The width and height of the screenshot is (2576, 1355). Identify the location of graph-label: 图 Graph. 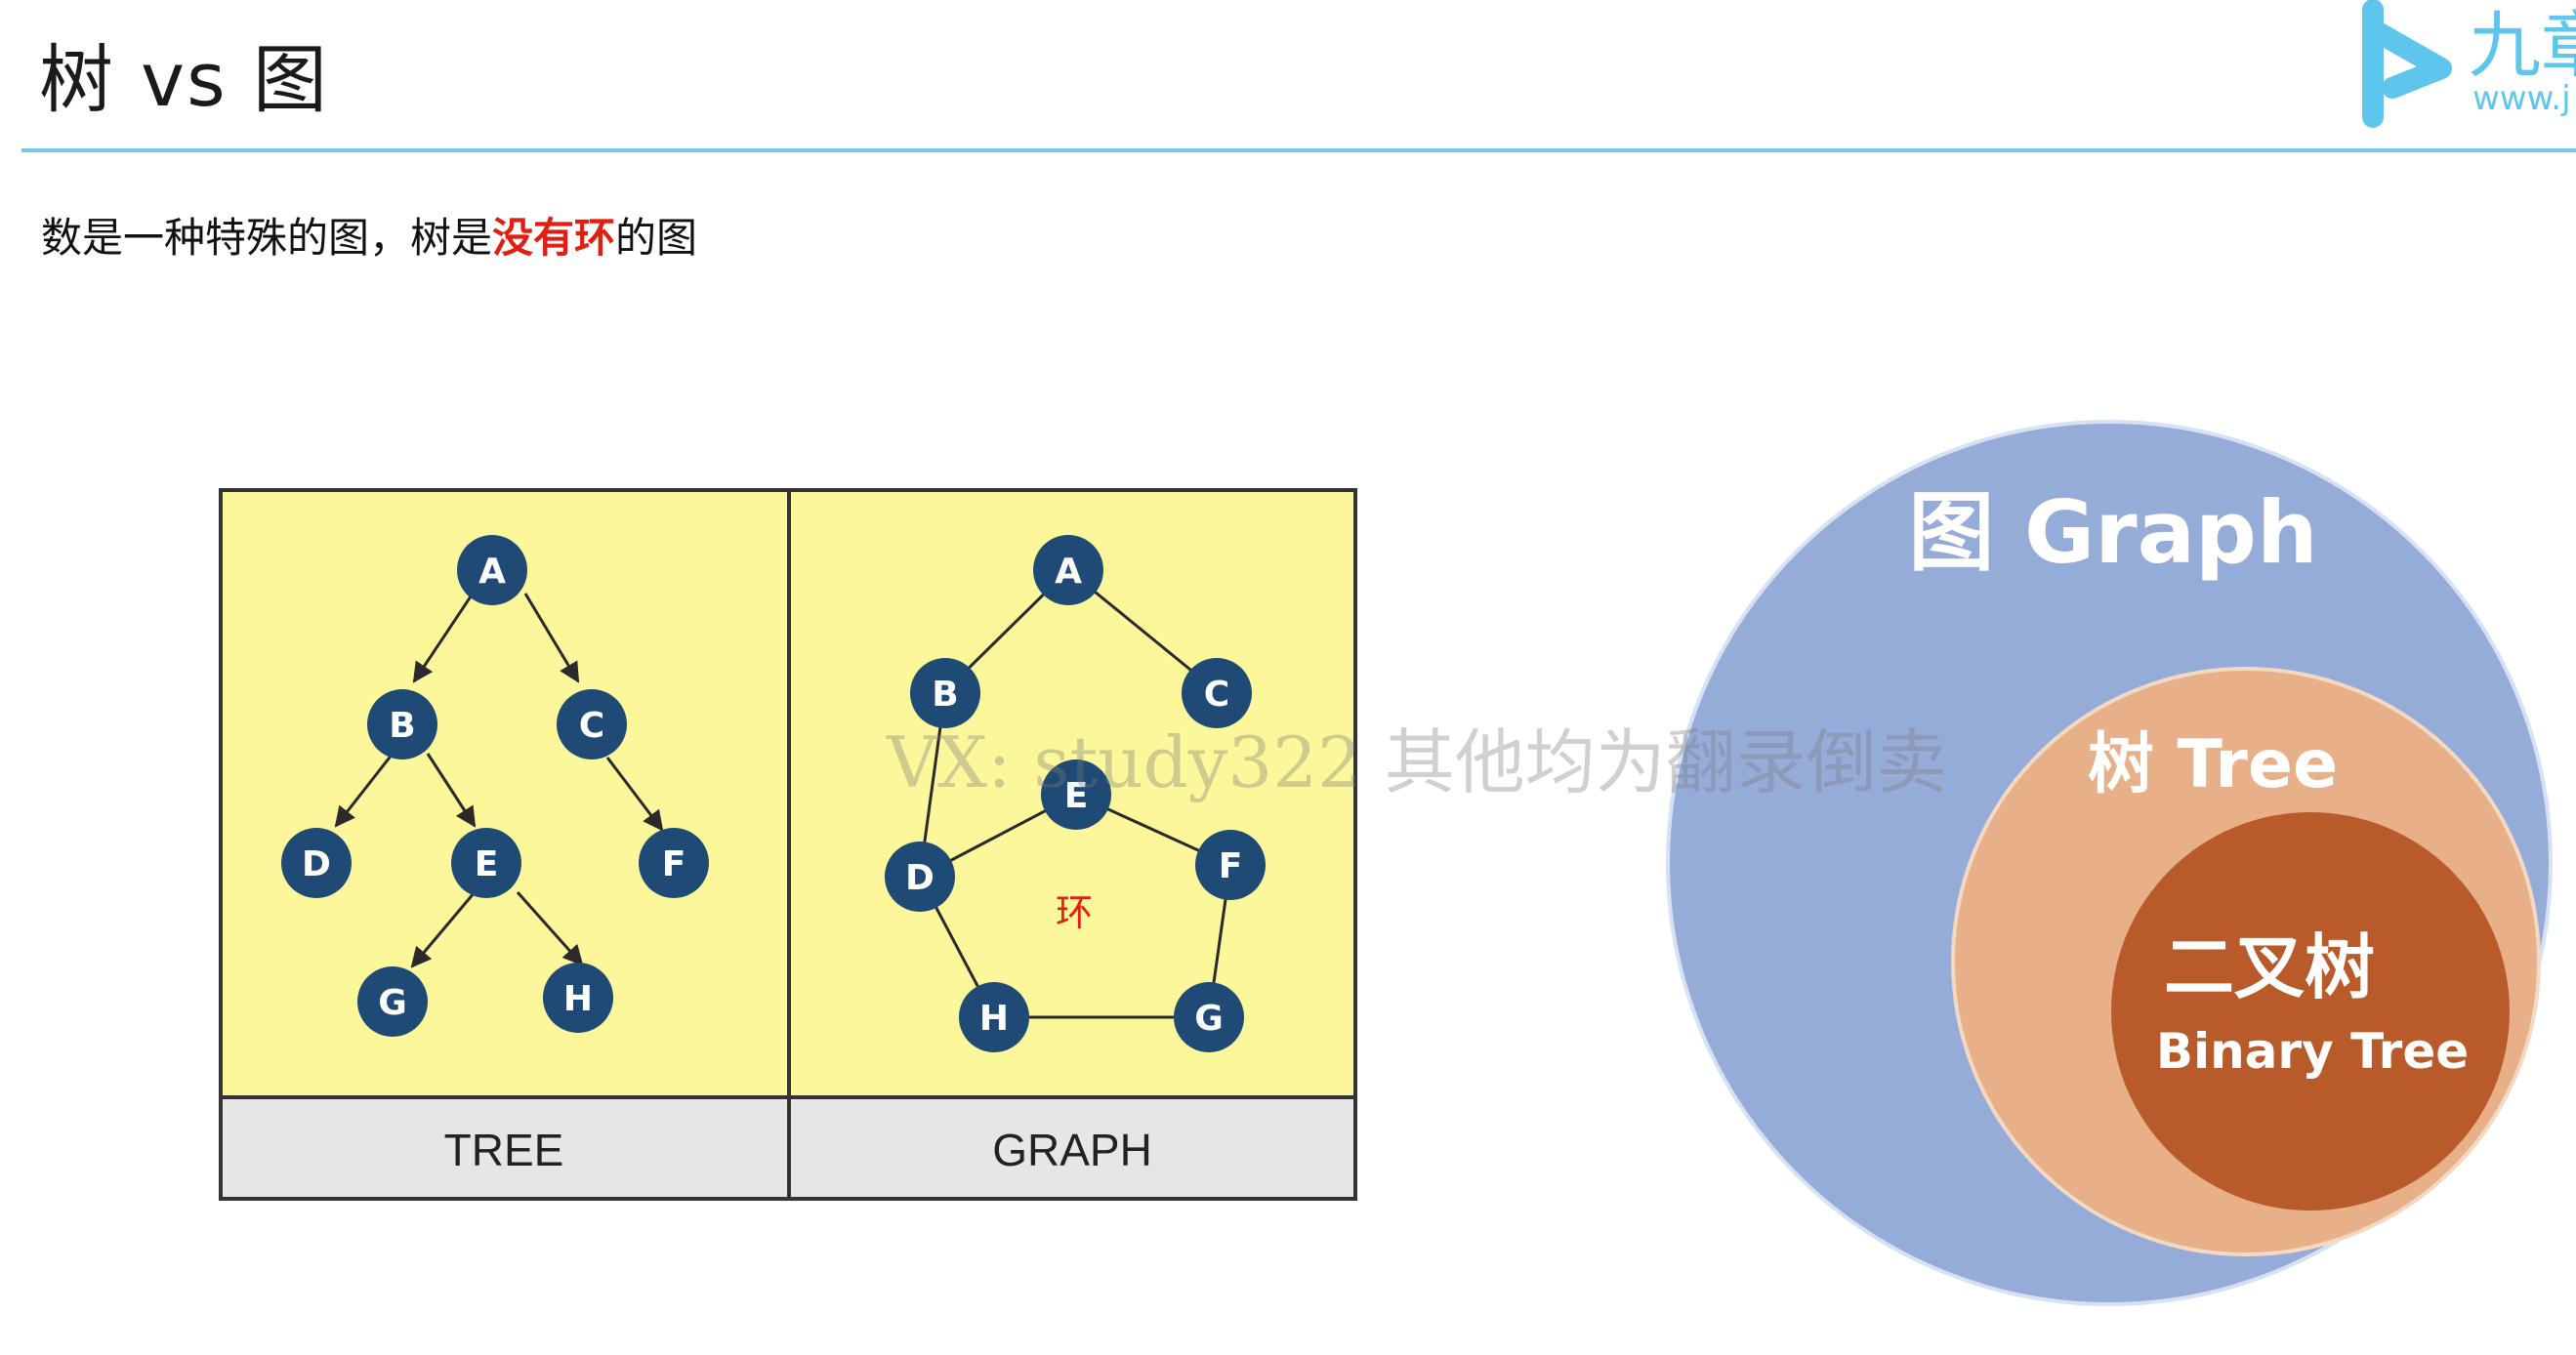
(2112, 532).